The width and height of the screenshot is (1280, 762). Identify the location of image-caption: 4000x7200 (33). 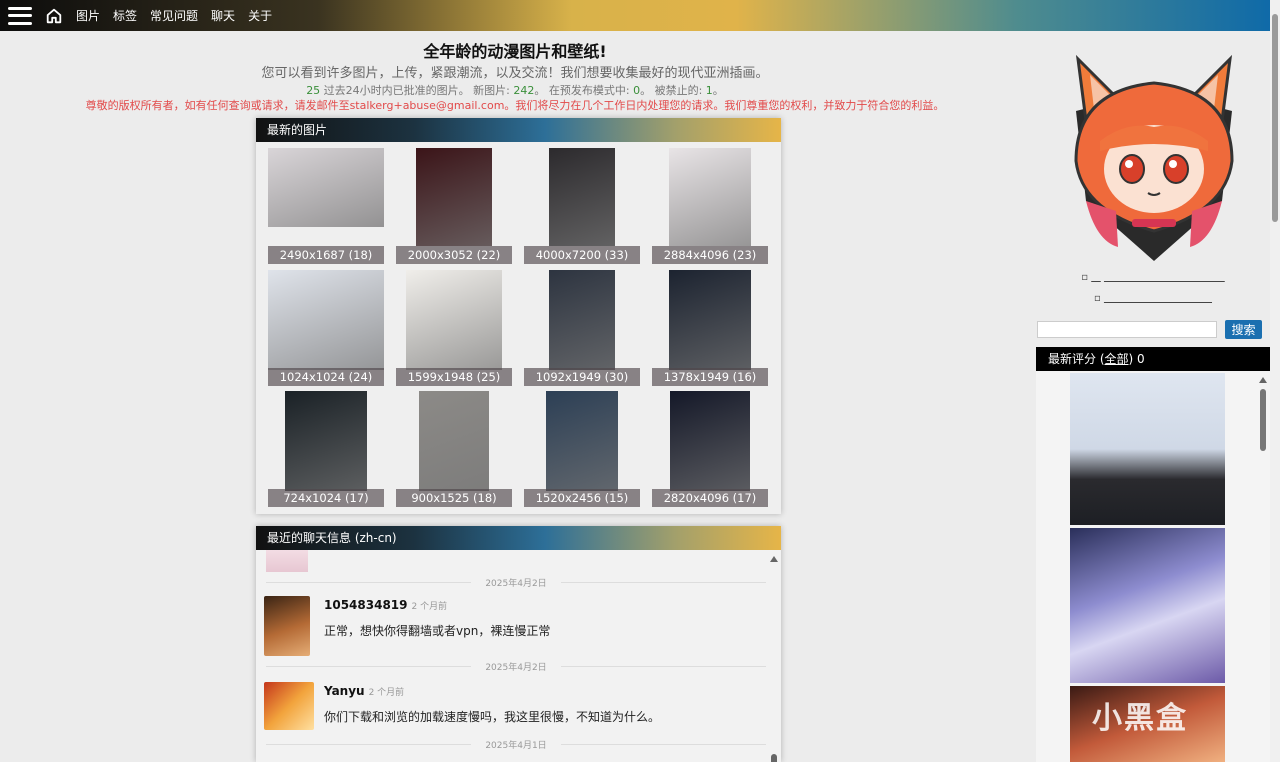
(582, 255).